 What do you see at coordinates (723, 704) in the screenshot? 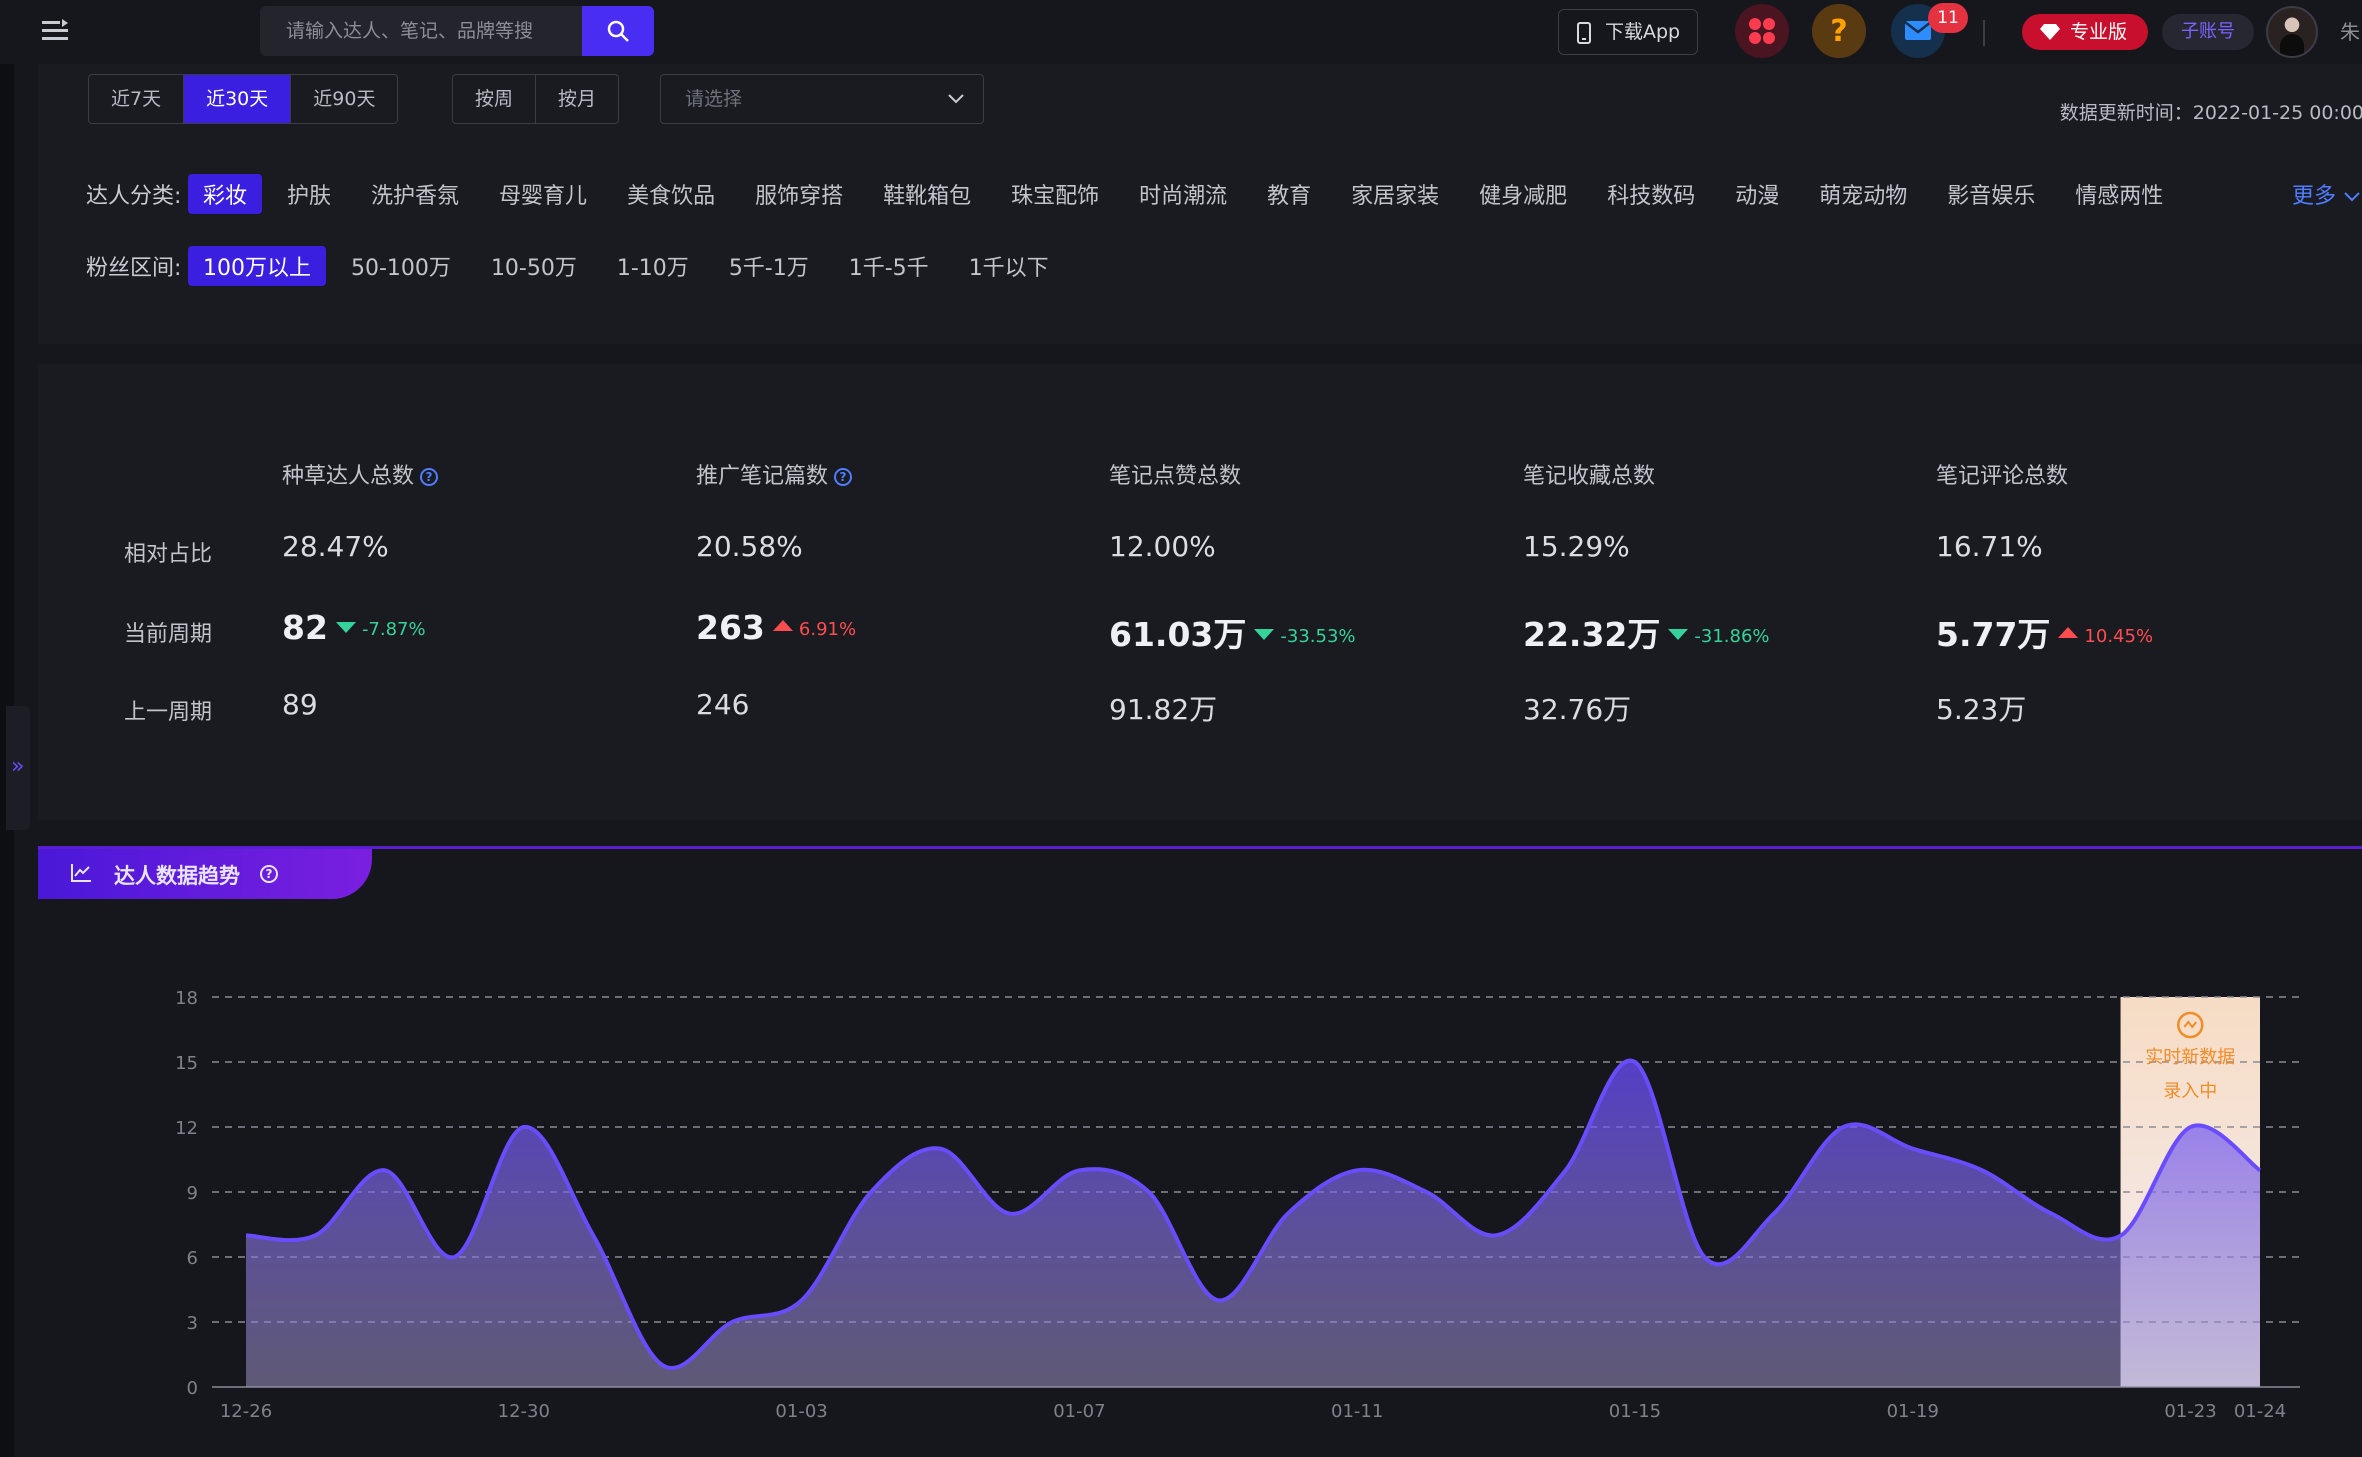
I see `stat-previous: 246` at bounding box center [723, 704].